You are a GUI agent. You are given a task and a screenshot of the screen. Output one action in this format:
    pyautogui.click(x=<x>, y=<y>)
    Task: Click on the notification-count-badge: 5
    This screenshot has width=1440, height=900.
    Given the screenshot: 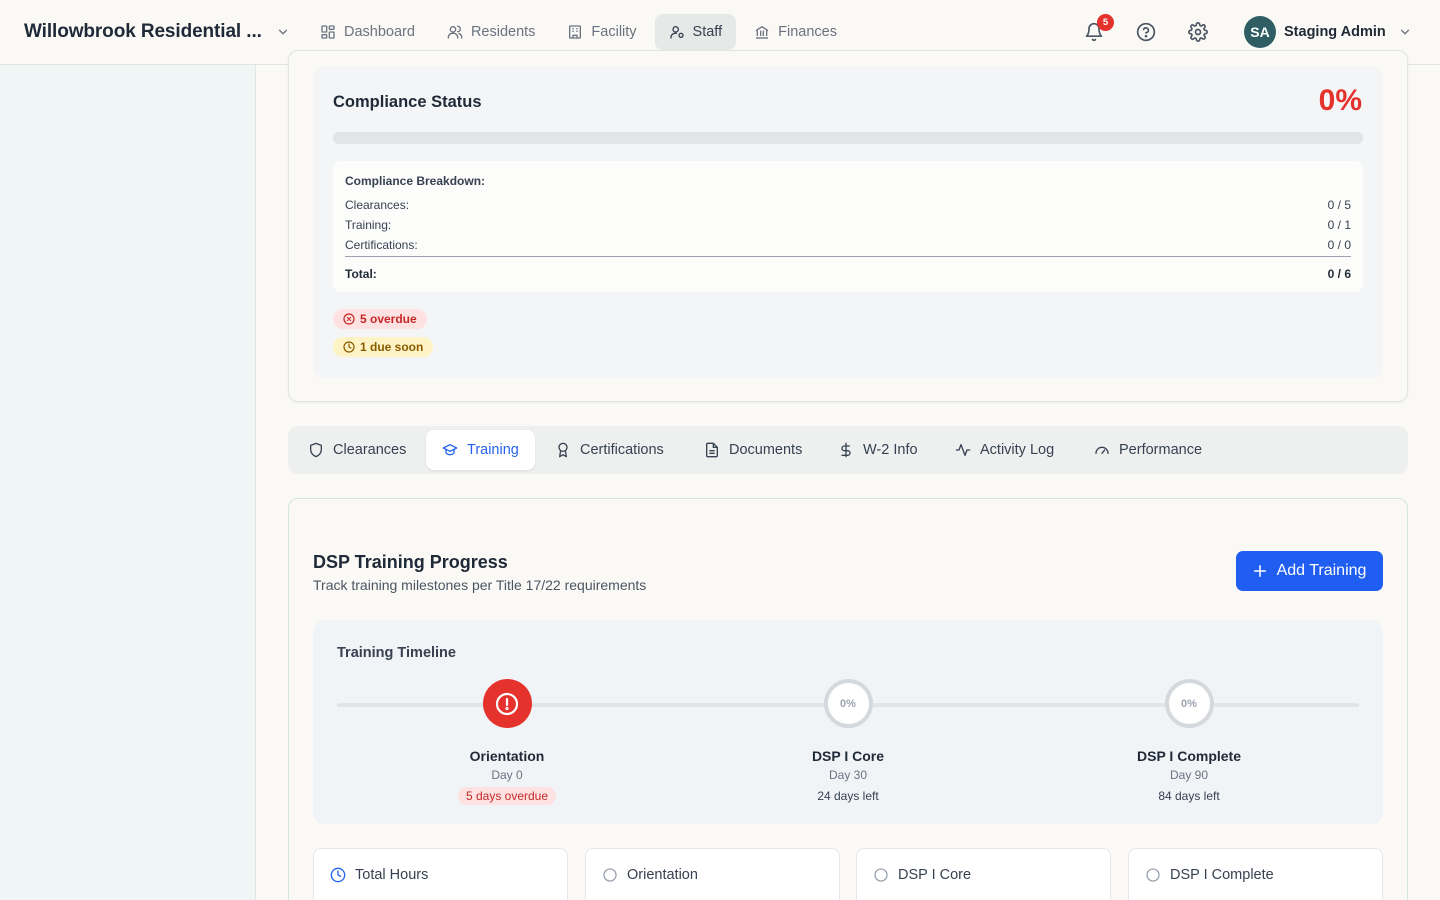 What is the action you would take?
    pyautogui.click(x=1105, y=22)
    